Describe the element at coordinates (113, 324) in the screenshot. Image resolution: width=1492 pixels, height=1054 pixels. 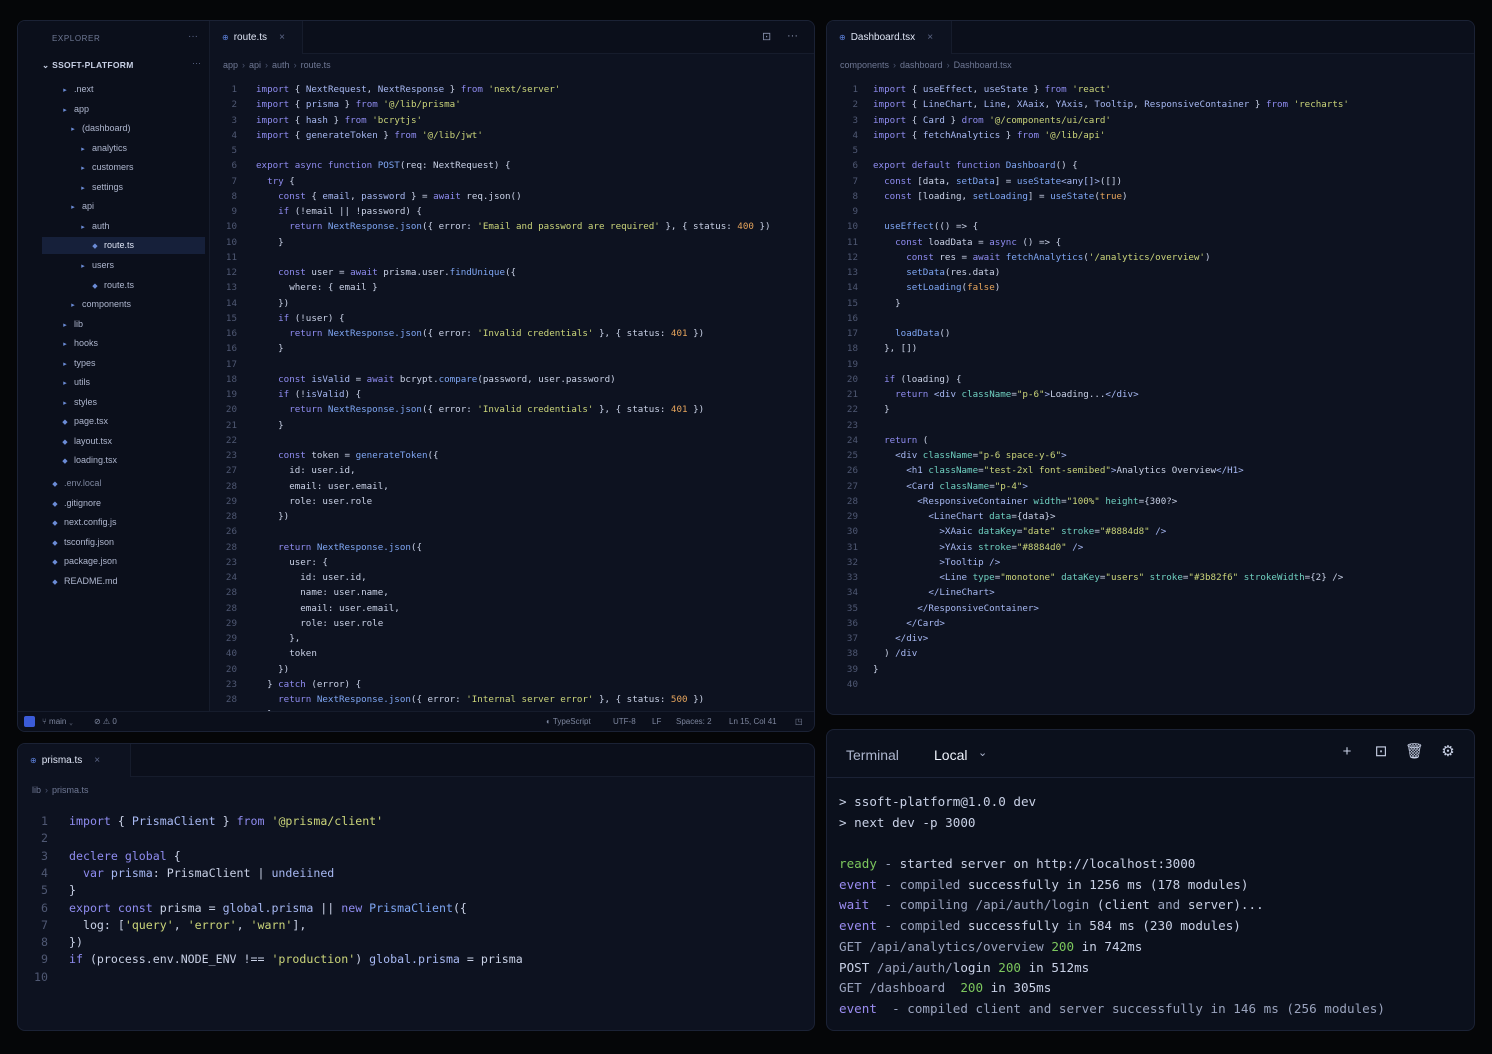
I see `tree-item: ▸ lib` at that location.